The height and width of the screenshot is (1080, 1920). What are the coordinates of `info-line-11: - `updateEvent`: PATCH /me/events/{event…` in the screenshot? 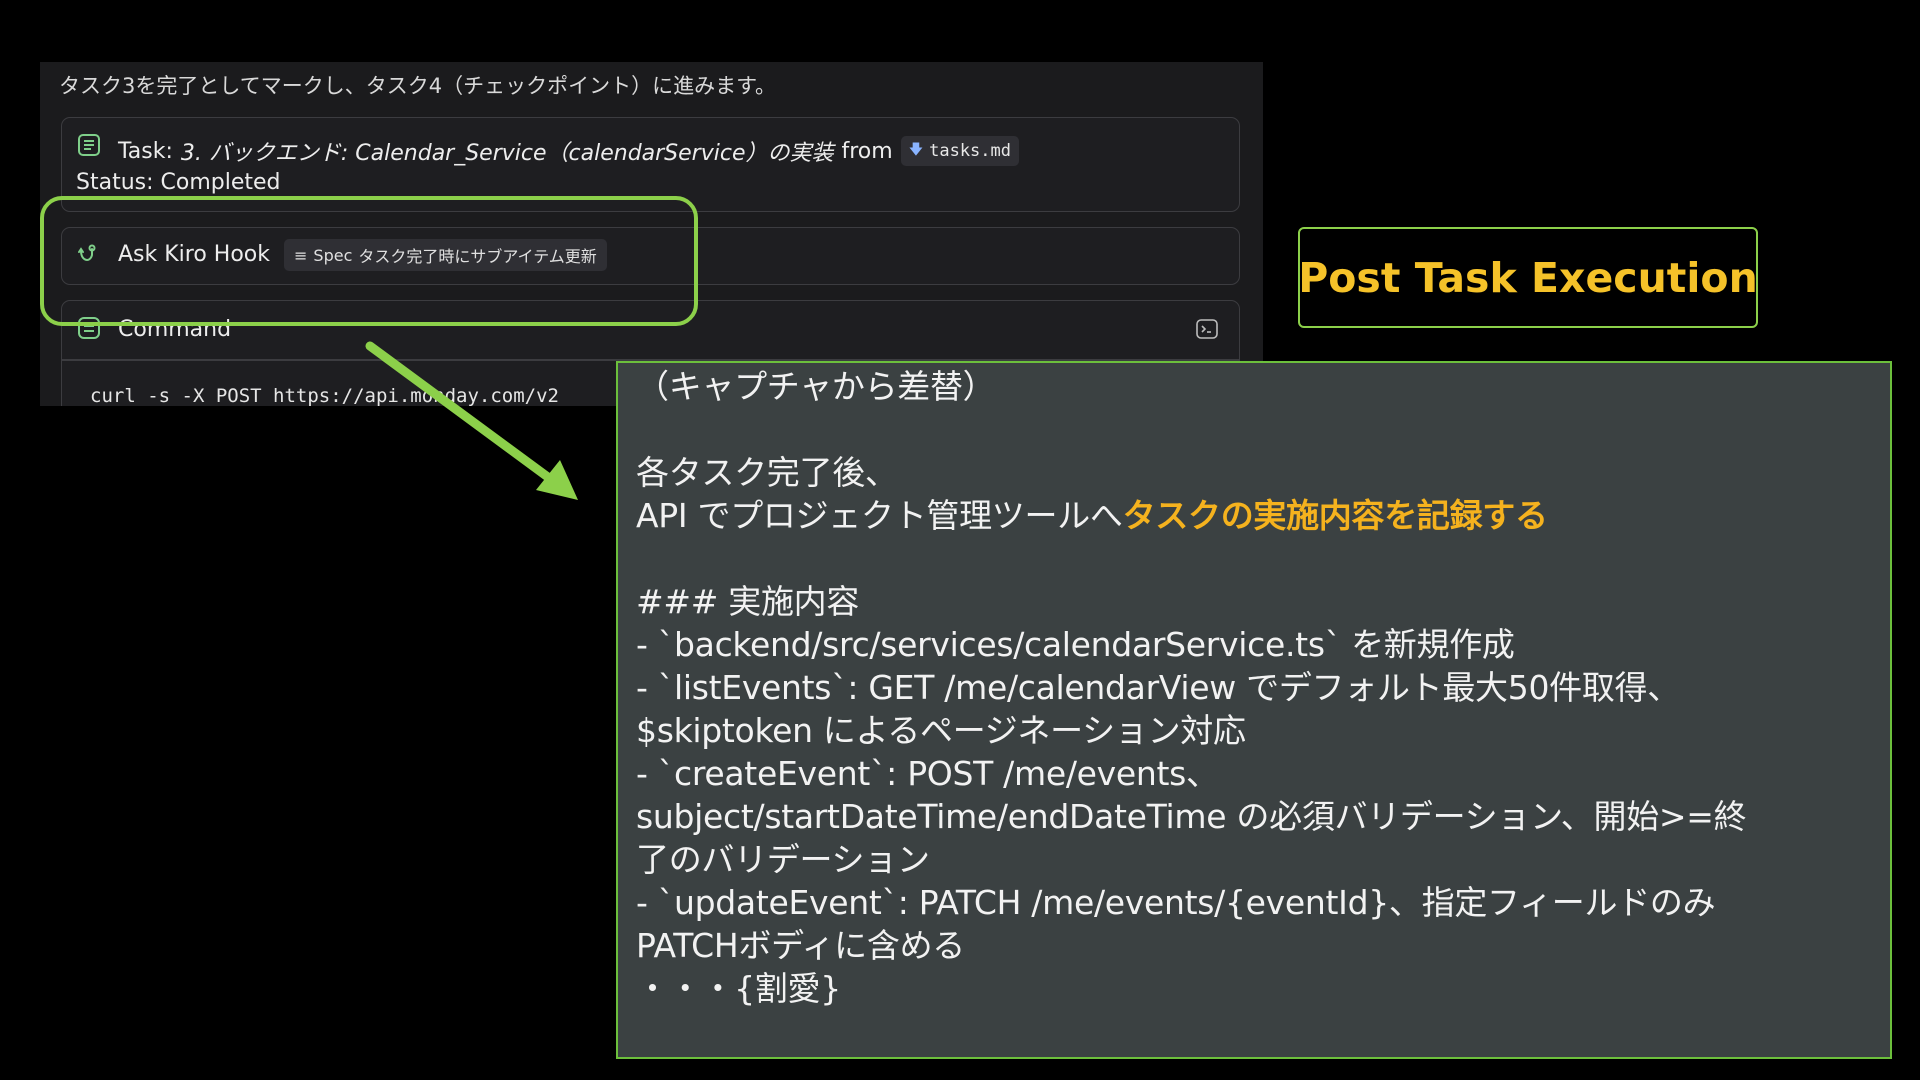 It's located at (1176, 902).